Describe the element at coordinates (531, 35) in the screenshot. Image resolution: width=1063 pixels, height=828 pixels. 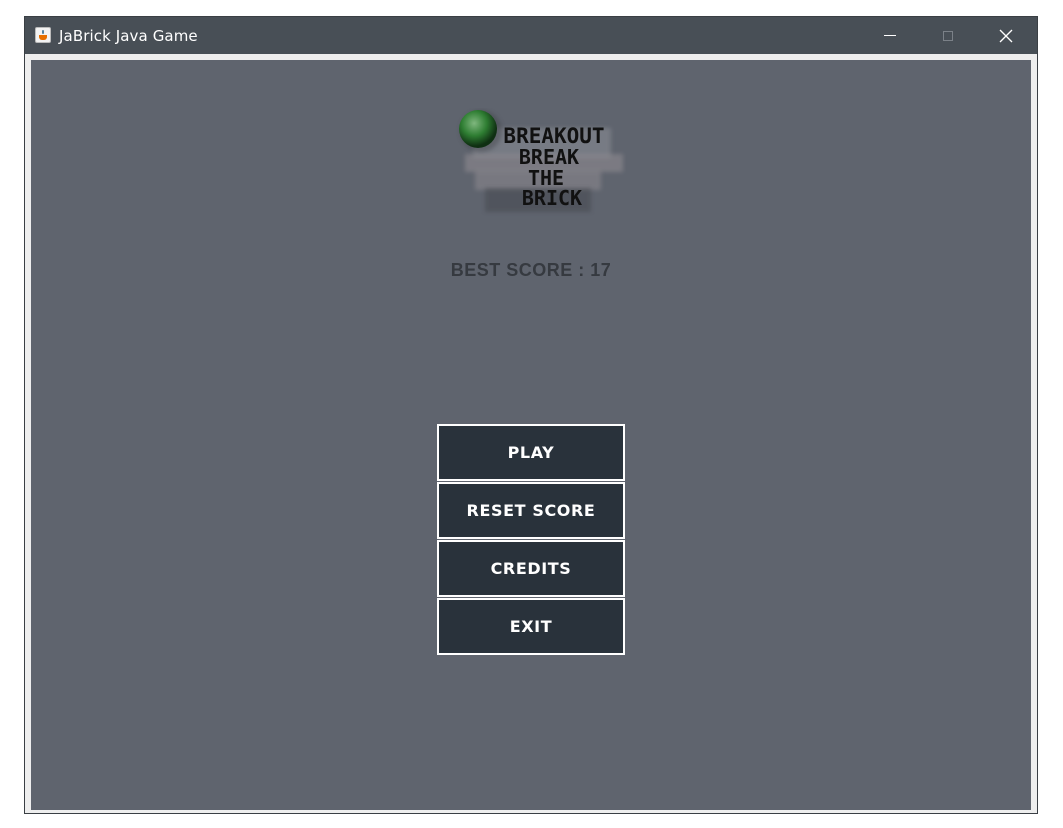
I see `title-bar: JaBrick Java Game` at that location.